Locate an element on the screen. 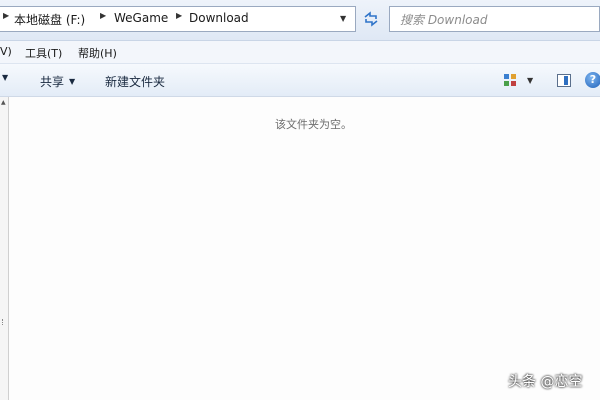 This screenshot has height=400, width=600. watermark: 头条 @恋空 is located at coordinates (545, 382).